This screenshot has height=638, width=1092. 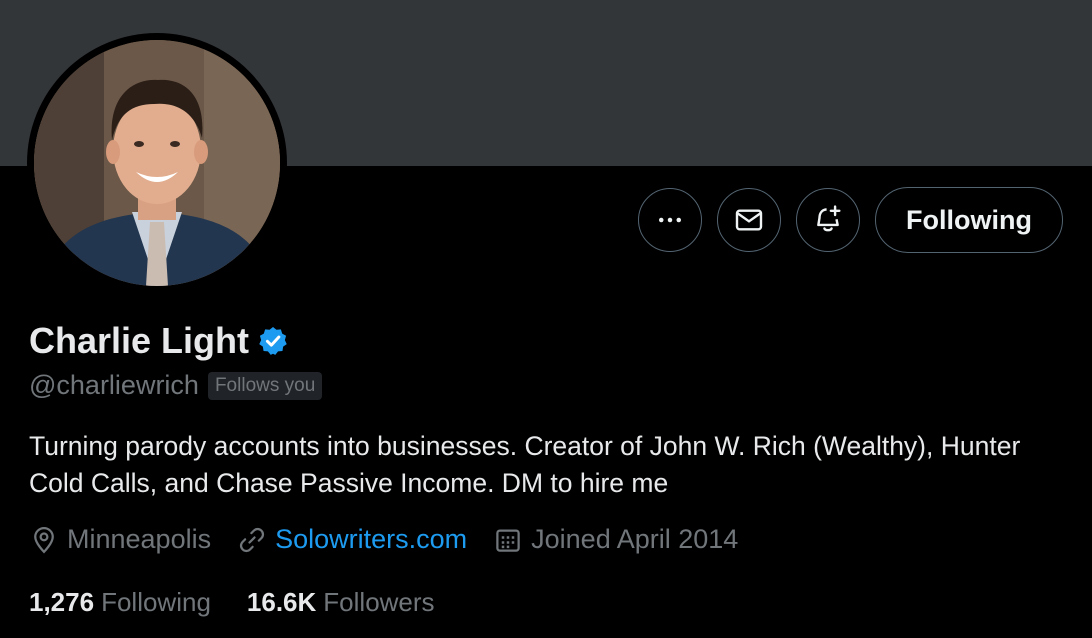 I want to click on verified-badge-icon, so click(x=273, y=341).